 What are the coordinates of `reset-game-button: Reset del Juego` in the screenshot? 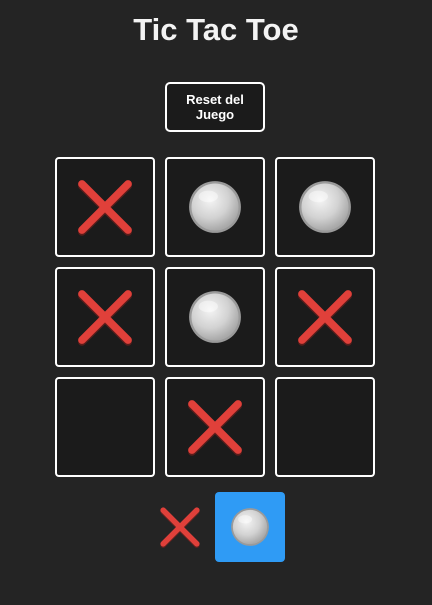 It's located at (215, 107).